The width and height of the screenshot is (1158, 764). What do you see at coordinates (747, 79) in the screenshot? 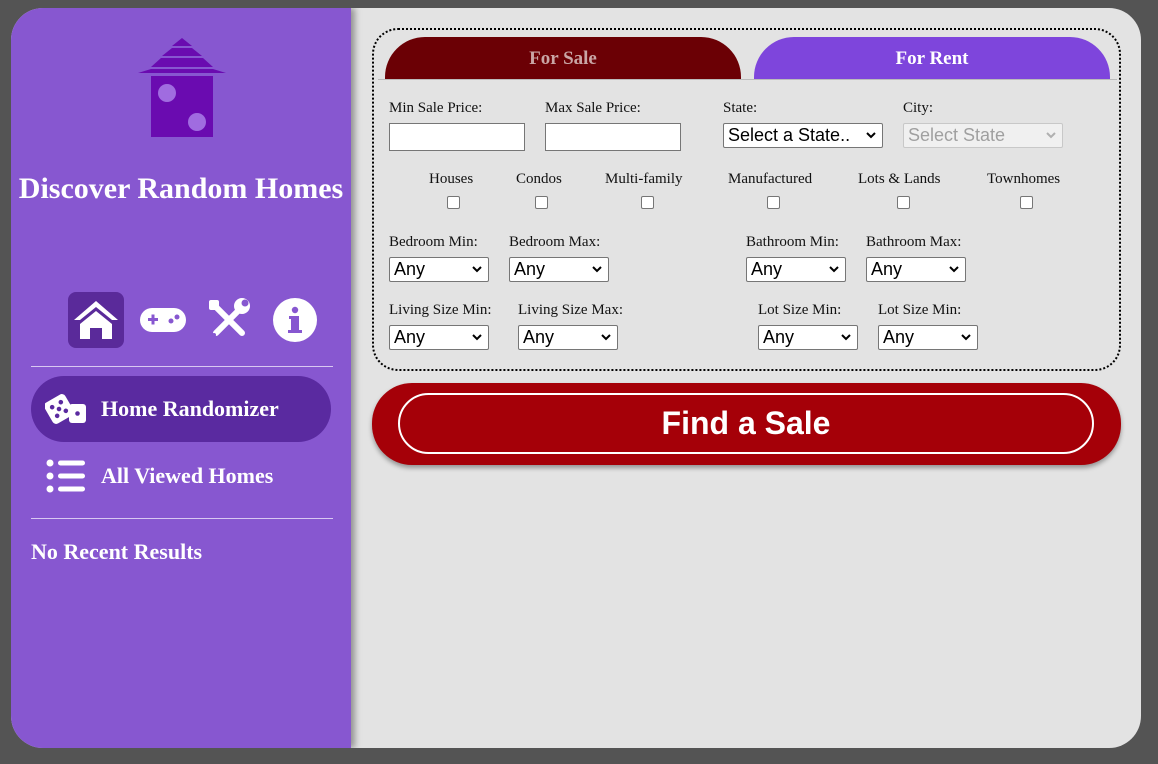
I see `tab-divider` at bounding box center [747, 79].